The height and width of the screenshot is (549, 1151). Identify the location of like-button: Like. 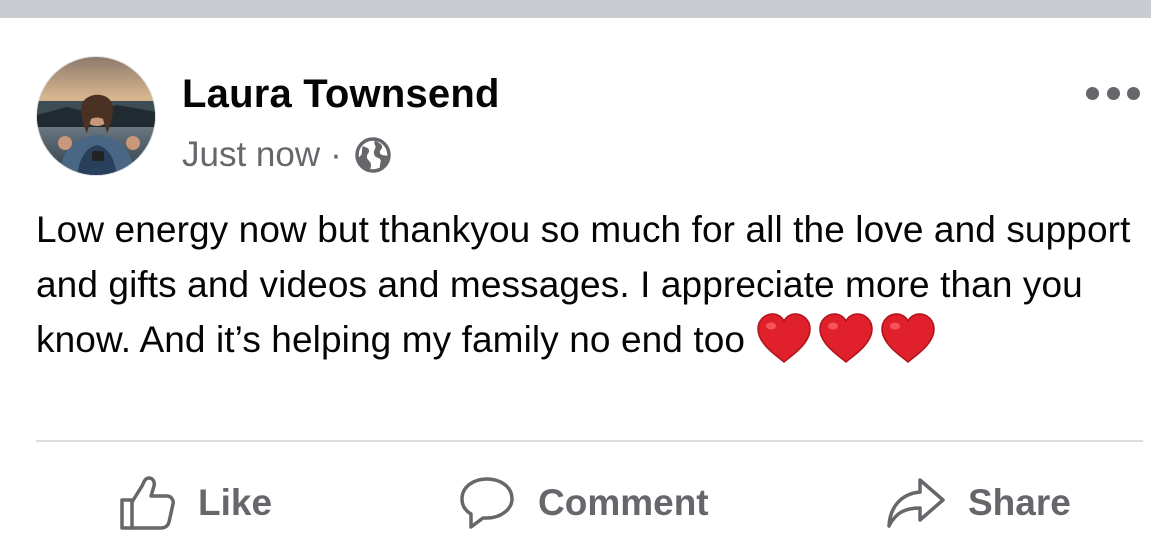
(195, 503).